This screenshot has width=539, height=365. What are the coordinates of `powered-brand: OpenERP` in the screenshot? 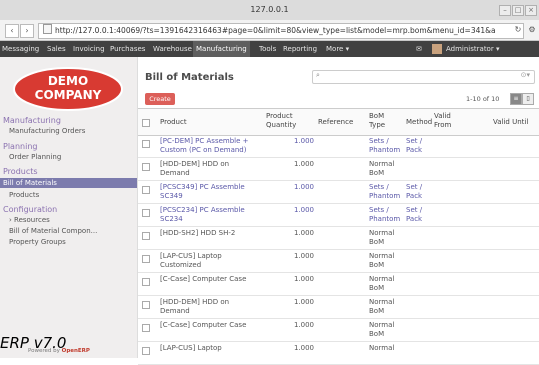 It's located at (75, 351).